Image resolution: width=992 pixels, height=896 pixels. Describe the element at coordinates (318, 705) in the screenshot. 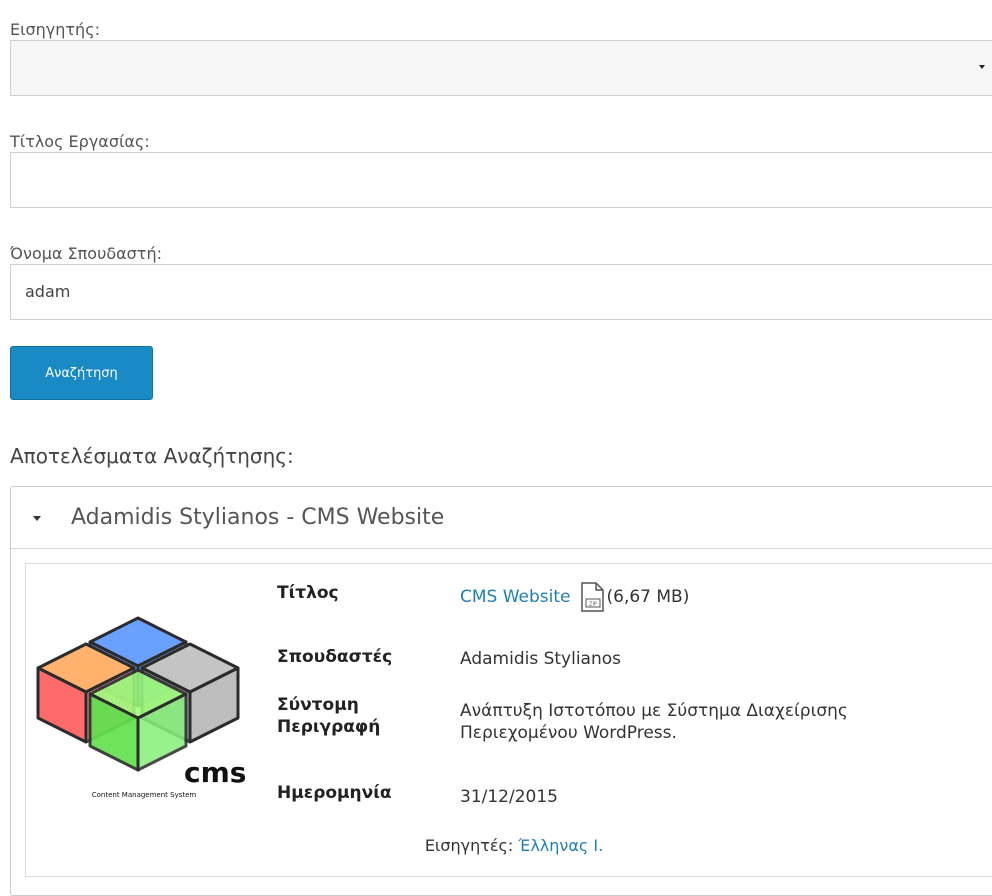

I see `summary-label-line-1: Σύντομη` at that location.